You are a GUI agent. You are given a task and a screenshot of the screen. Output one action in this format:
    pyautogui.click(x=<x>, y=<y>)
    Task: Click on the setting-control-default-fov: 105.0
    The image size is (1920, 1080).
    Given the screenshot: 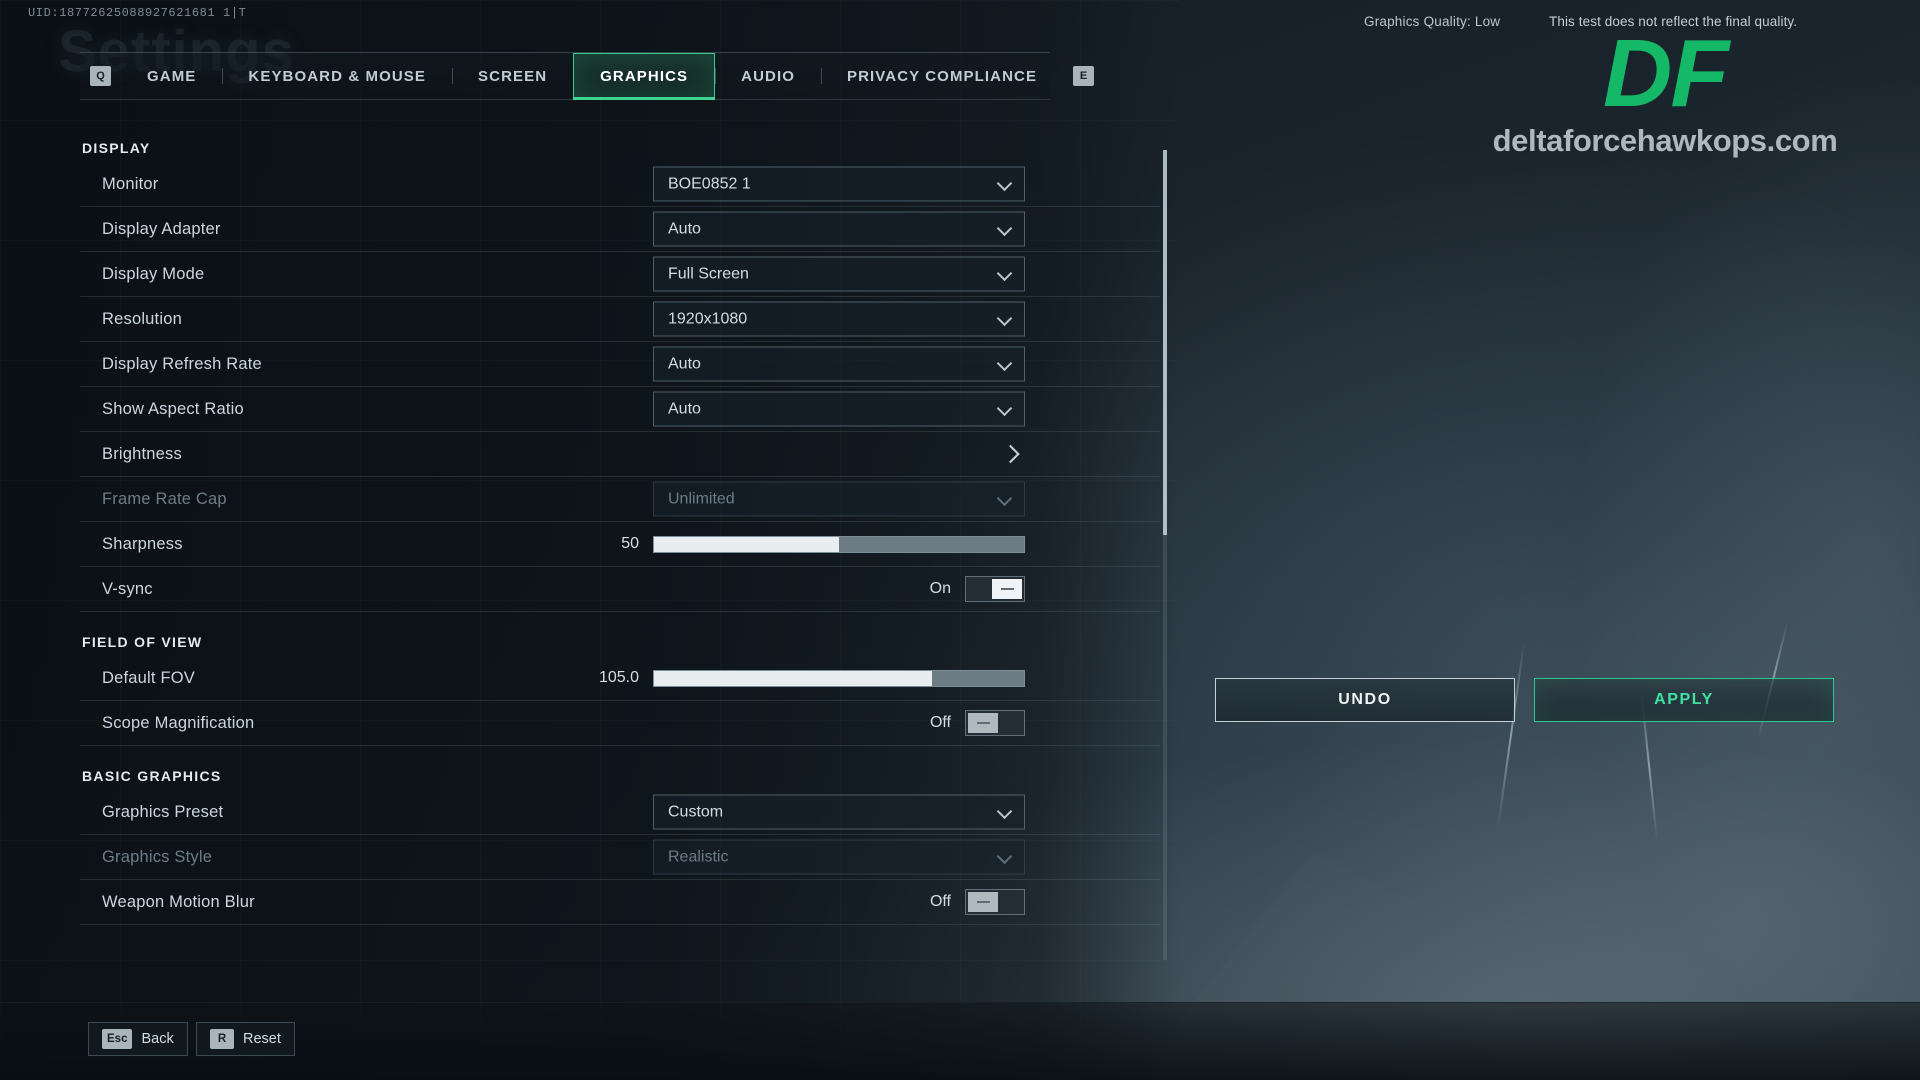 What is the action you would take?
    pyautogui.click(x=809, y=678)
    